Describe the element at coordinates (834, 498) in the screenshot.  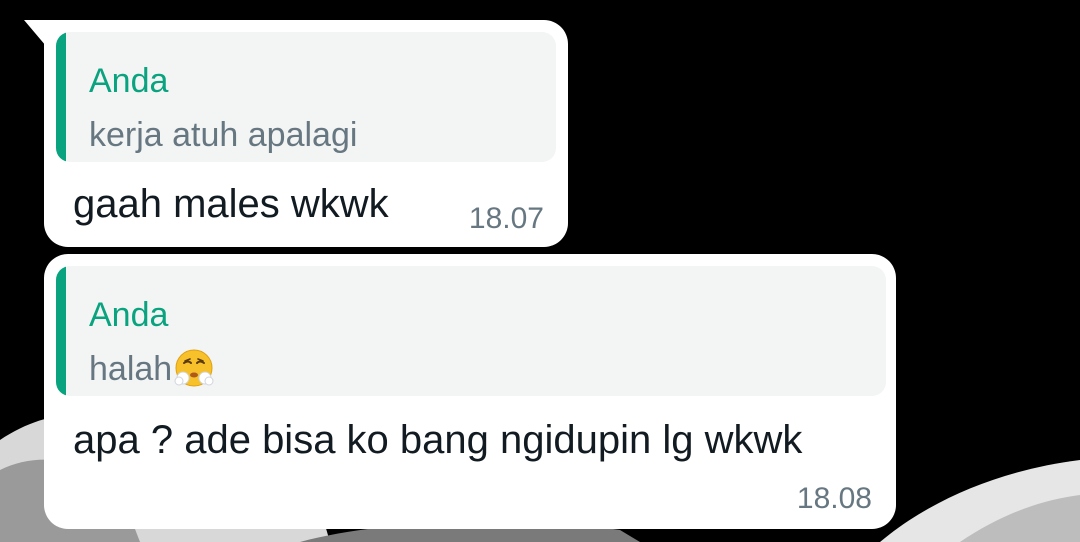
I see `message-timestamp: 18.08` at that location.